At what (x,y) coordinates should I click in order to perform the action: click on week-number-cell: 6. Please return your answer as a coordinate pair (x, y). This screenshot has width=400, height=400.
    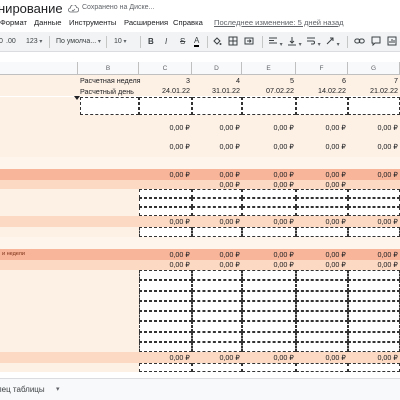
    Looking at the image, I should click on (322, 80).